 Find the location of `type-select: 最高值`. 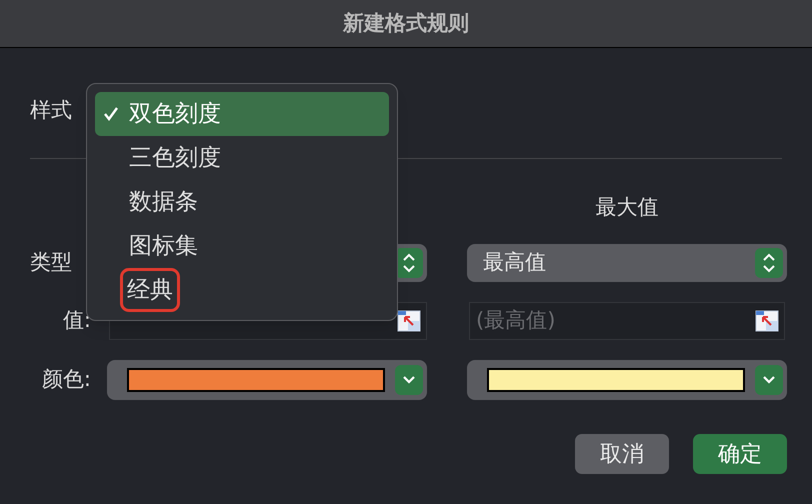

type-select: 最高值 is located at coordinates (627, 263).